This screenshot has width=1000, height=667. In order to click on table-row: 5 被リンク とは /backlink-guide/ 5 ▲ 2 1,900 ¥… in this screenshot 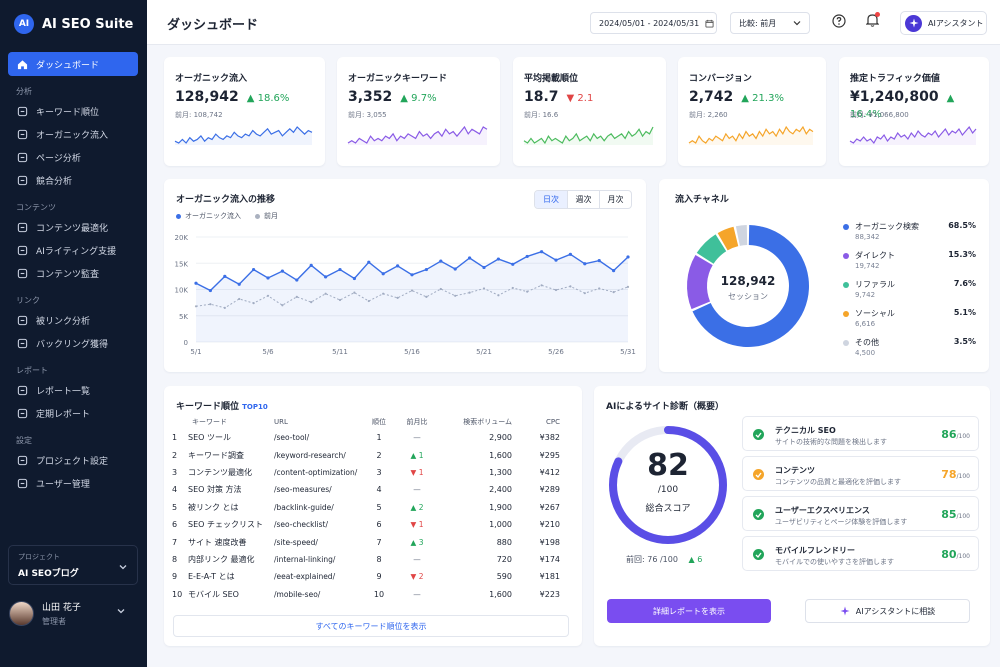, I will do `click(366, 507)`.